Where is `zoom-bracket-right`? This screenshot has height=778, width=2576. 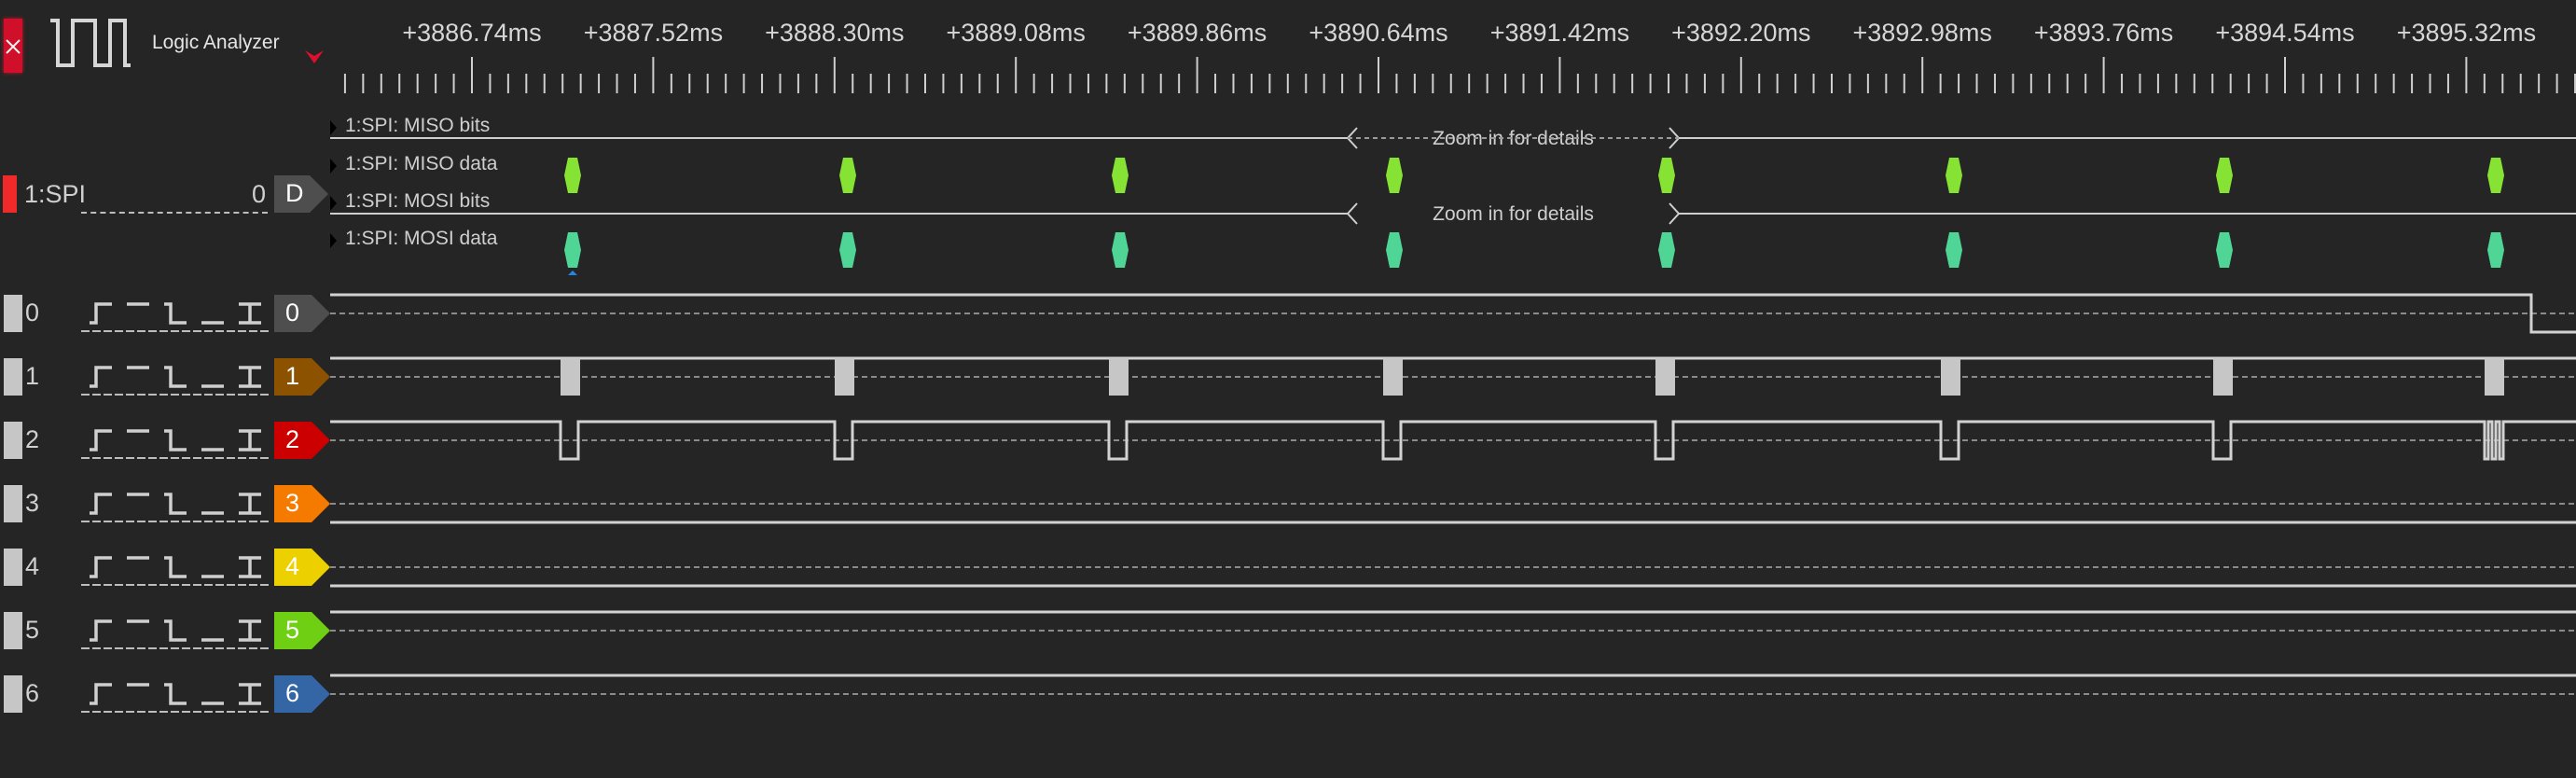 zoom-bracket-right is located at coordinates (1675, 213).